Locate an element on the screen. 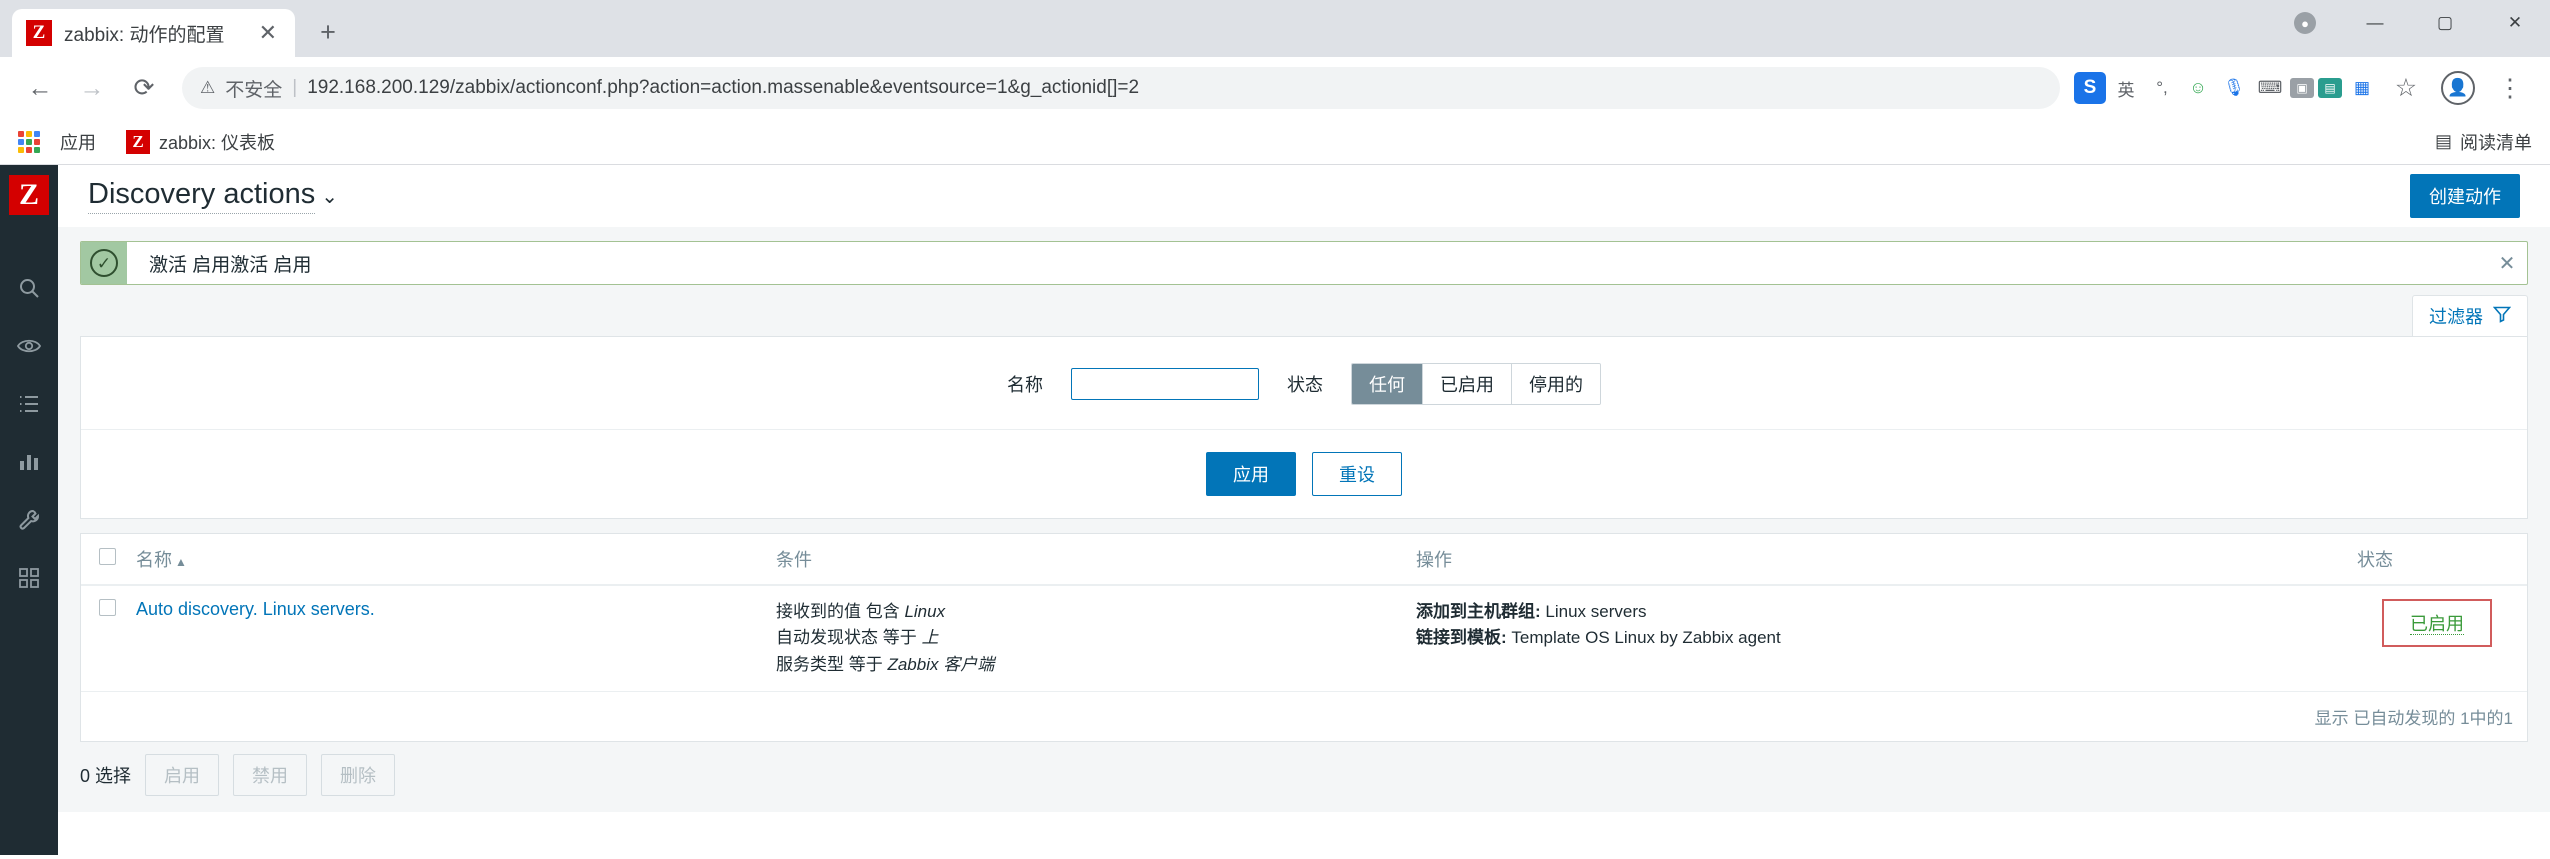 The image size is (2550, 859). filter-fields-row: 名称 状态 任何 已启用 停用的 is located at coordinates (1304, 384).